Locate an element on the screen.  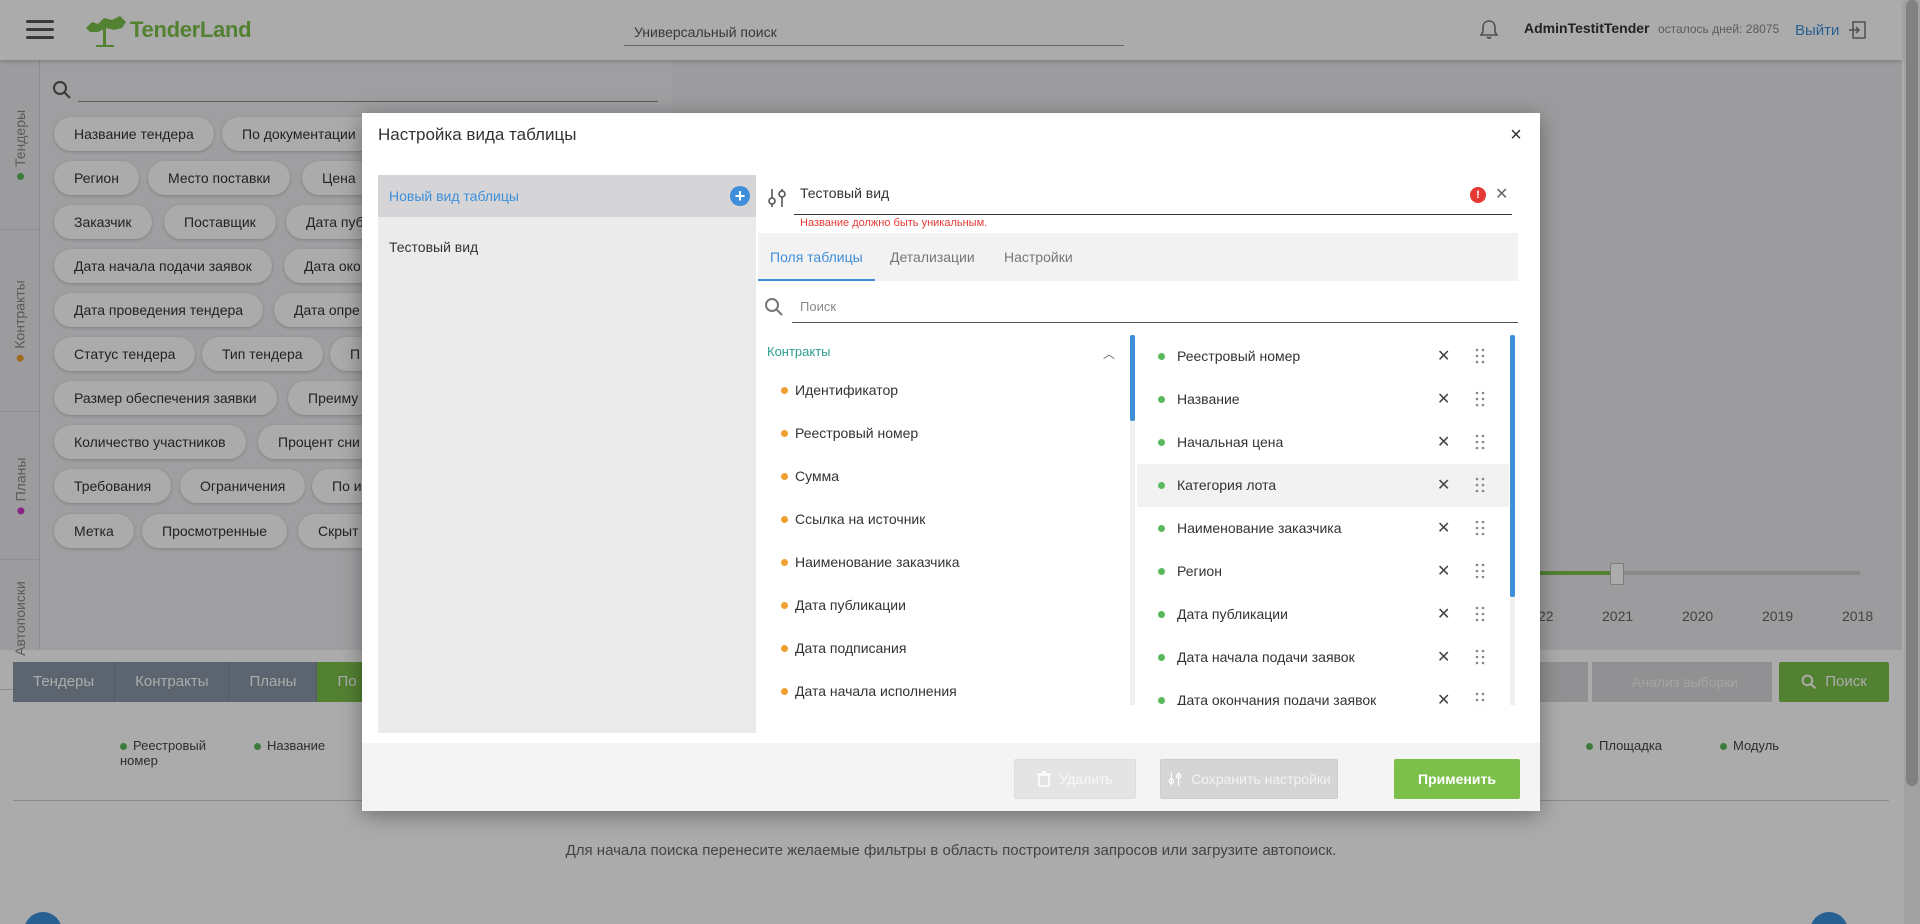
save-settings-button: Сохранить настройки is located at coordinates (1249, 779).